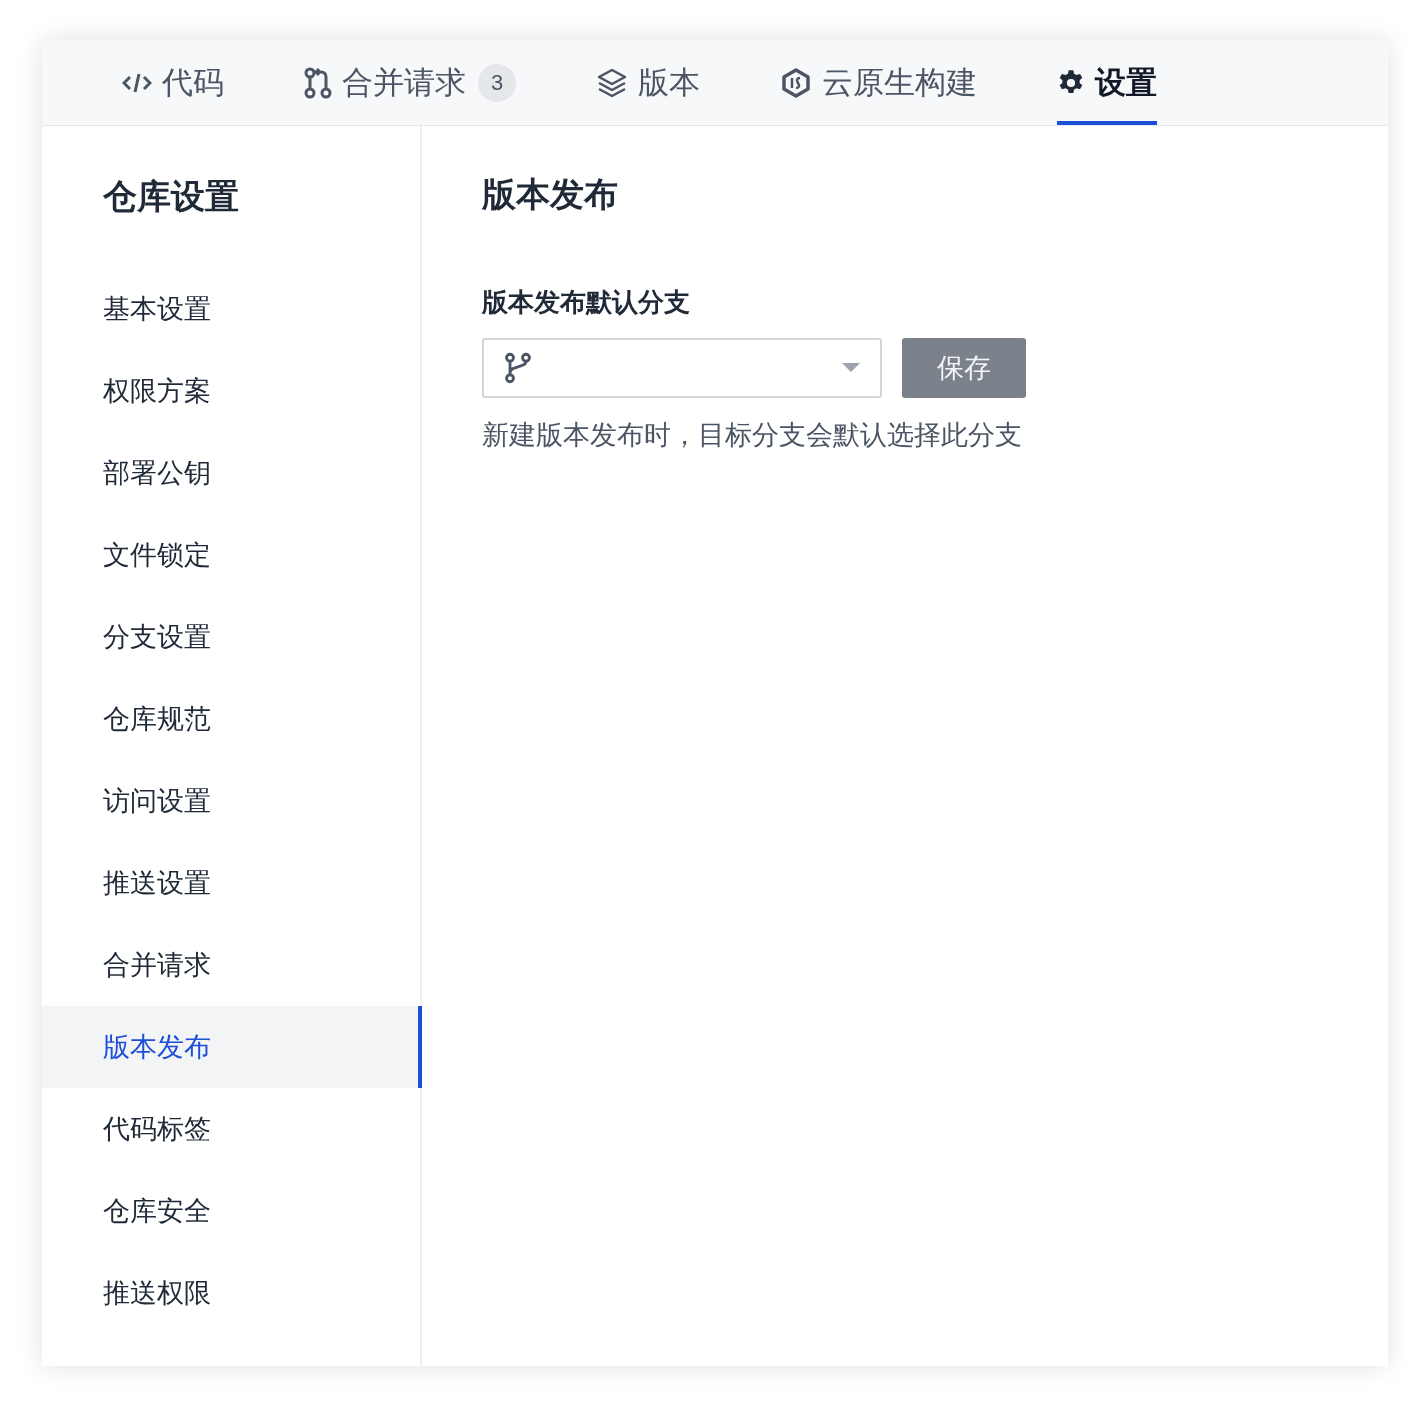  I want to click on sidebar-item: 代码标签, so click(231, 1129).